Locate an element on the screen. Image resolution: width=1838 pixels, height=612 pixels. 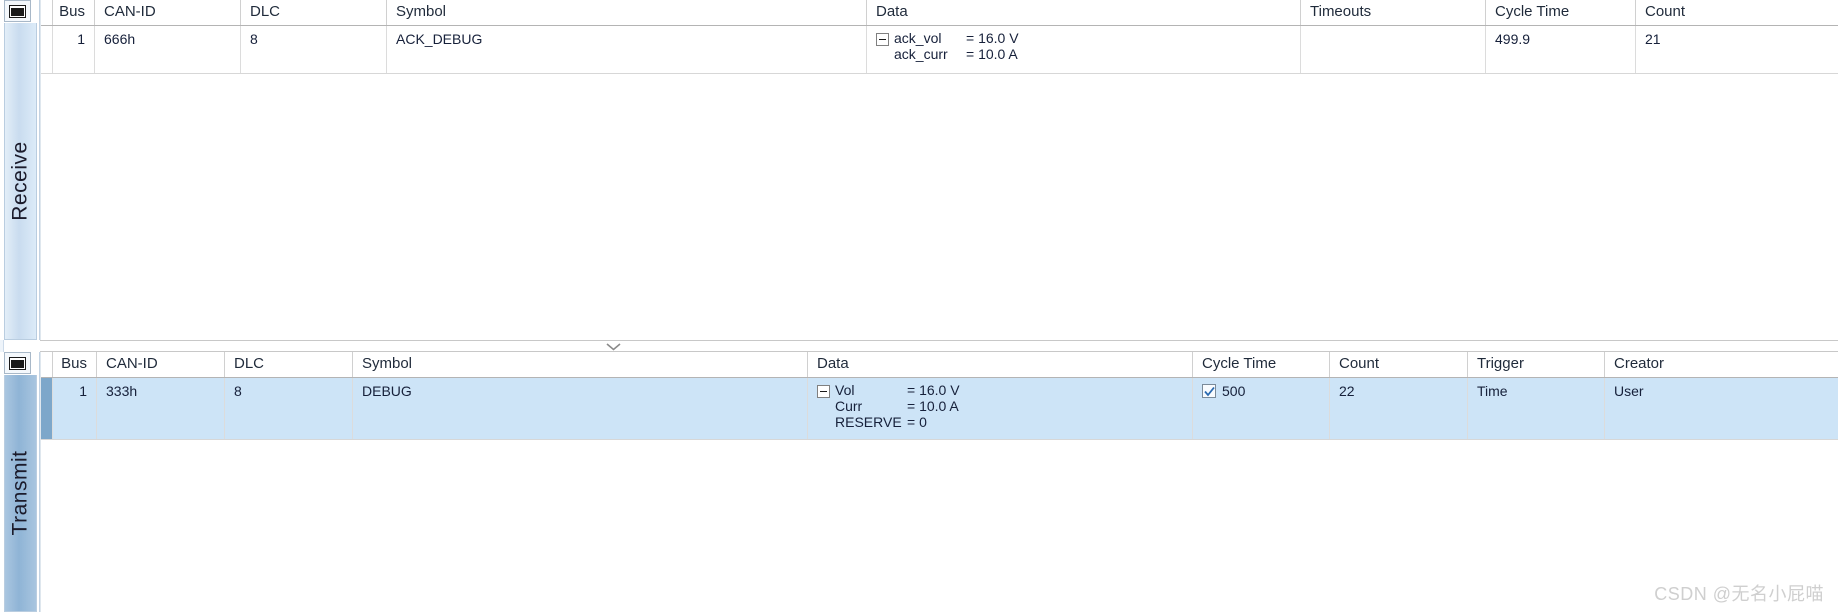
transmit-col-can-id: CAN-ID is located at coordinates (161, 364).